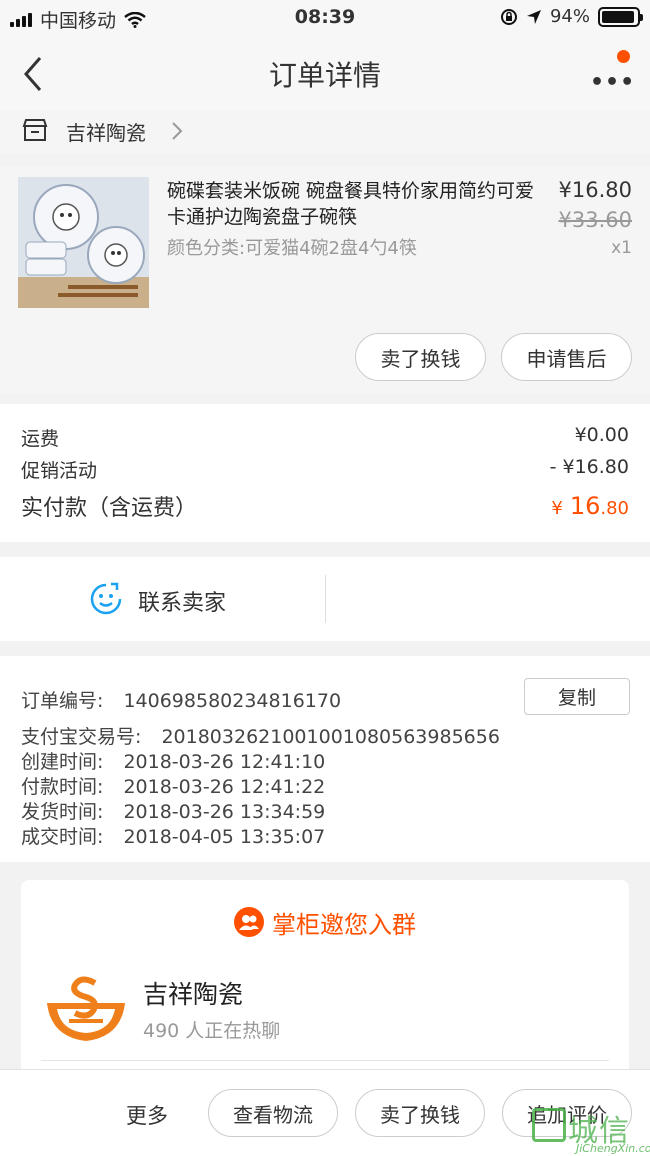 This screenshot has width=650, height=1156. What do you see at coordinates (62, 787) in the screenshot?
I see `paid-time-label: 付款时间:` at bounding box center [62, 787].